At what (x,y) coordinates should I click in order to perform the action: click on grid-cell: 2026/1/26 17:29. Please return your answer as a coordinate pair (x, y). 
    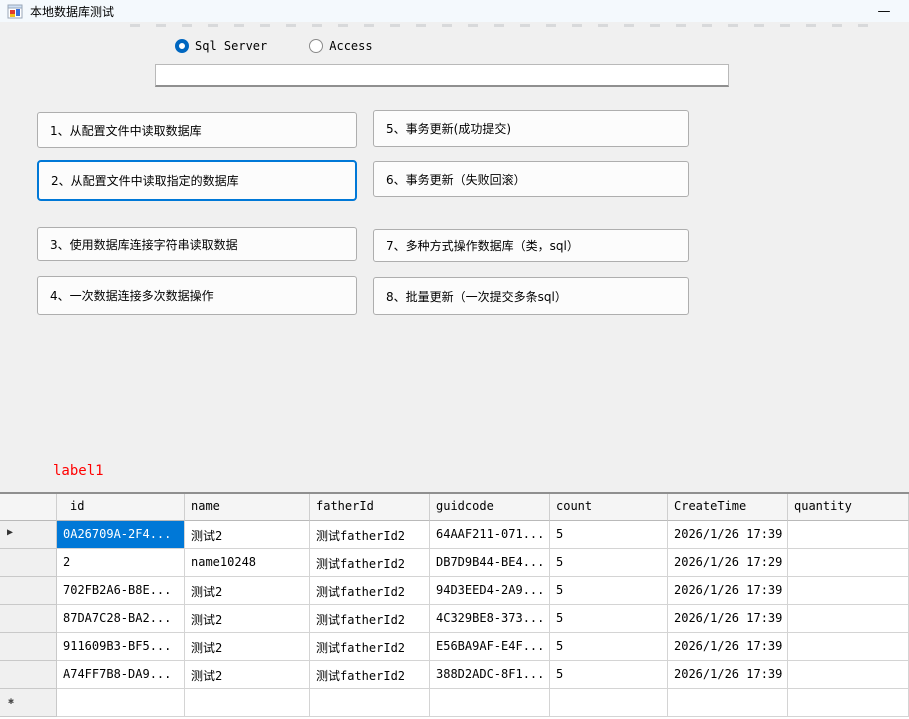
    Looking at the image, I should click on (728, 563).